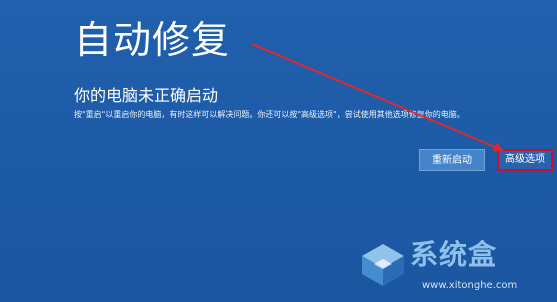 The width and height of the screenshot is (557, 302). What do you see at coordinates (152, 40) in the screenshot?
I see `page-title: 自动修复` at bounding box center [152, 40].